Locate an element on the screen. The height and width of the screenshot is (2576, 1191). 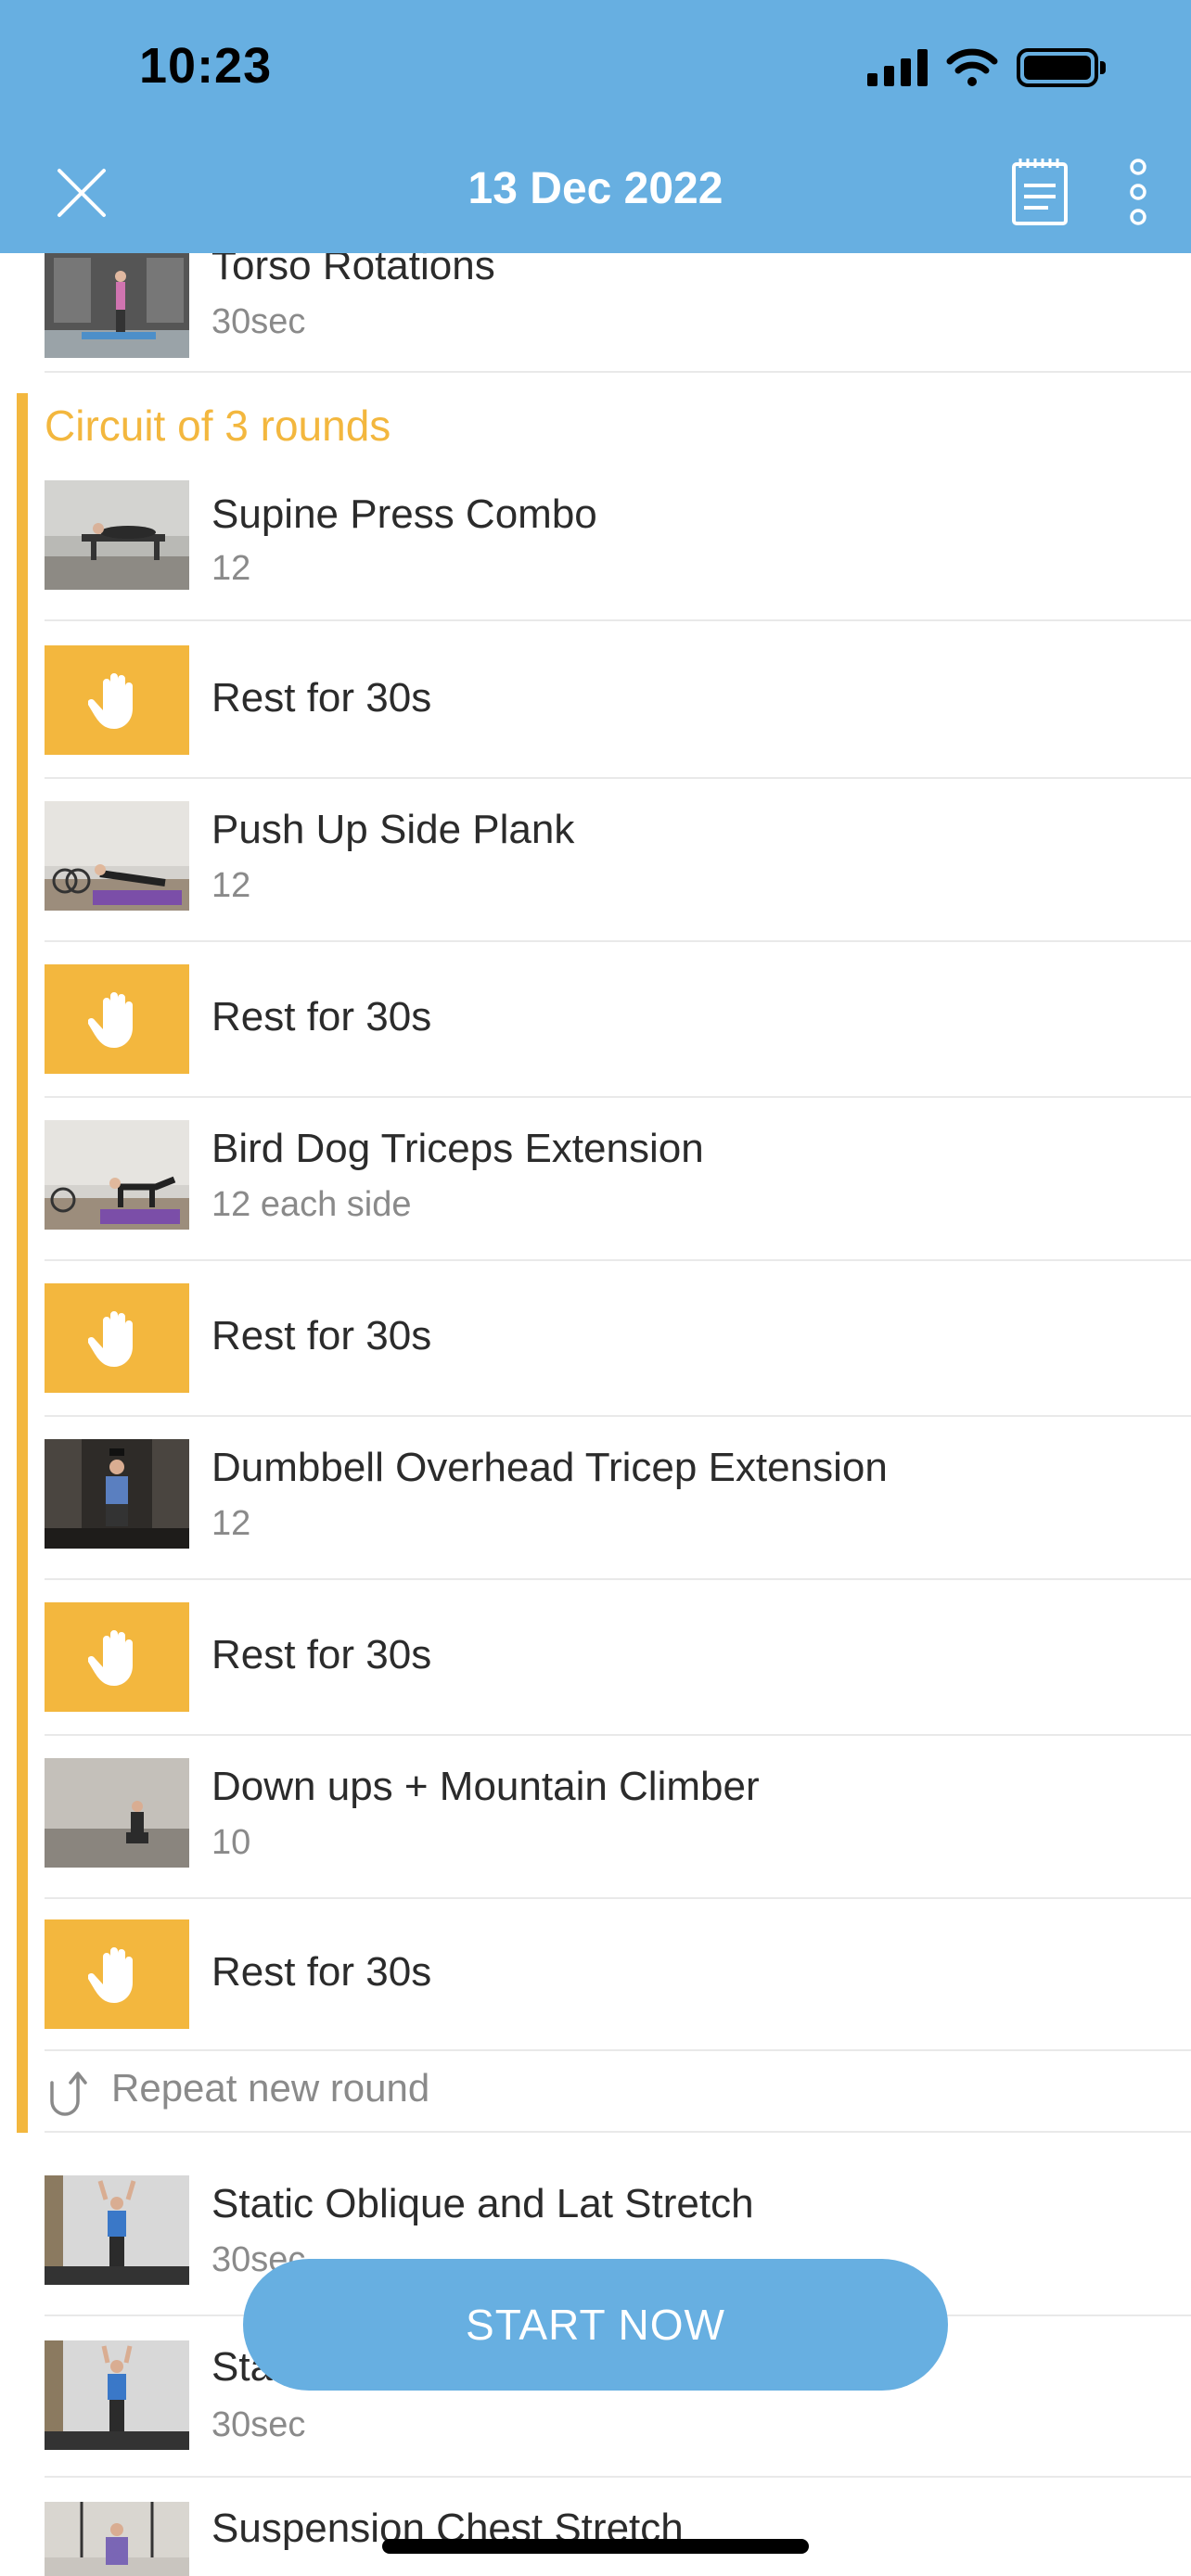
repeat-arrow-icon is located at coordinates (68, 2094).